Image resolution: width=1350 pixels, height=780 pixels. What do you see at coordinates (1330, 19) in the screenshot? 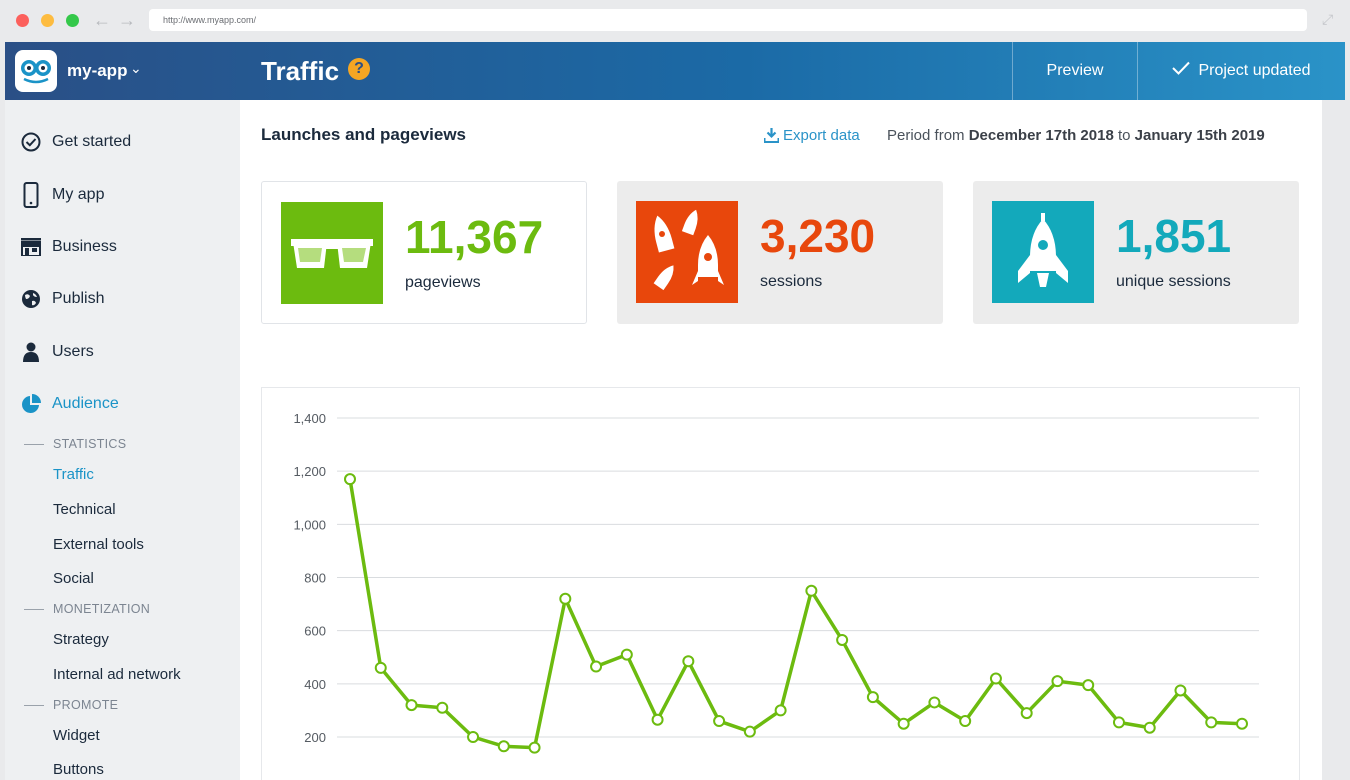
I see `fullscreen-icon: ⤢` at bounding box center [1330, 19].